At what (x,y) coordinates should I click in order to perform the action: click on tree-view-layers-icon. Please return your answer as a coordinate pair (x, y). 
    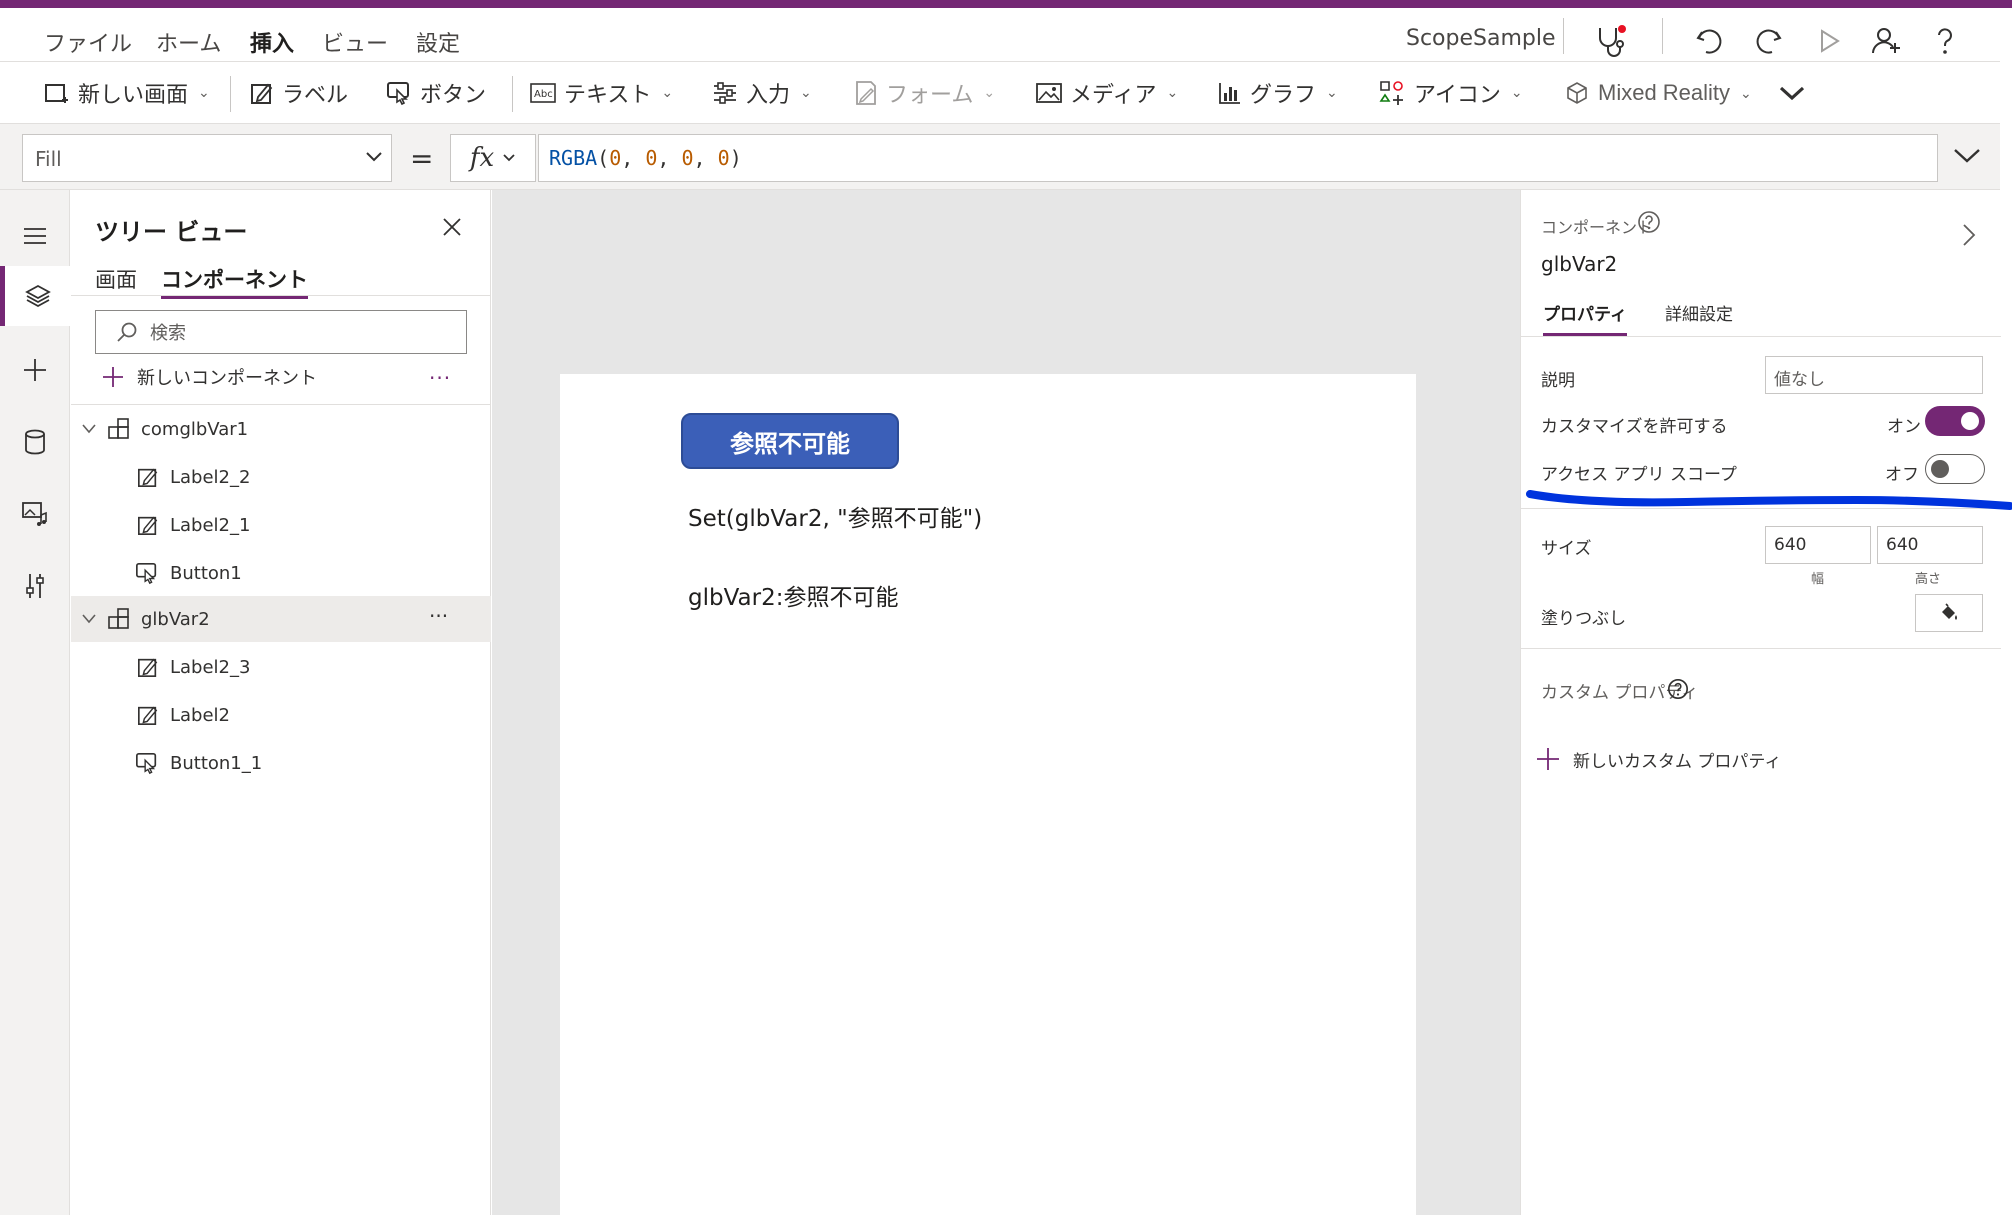
    Looking at the image, I should click on (35, 296).